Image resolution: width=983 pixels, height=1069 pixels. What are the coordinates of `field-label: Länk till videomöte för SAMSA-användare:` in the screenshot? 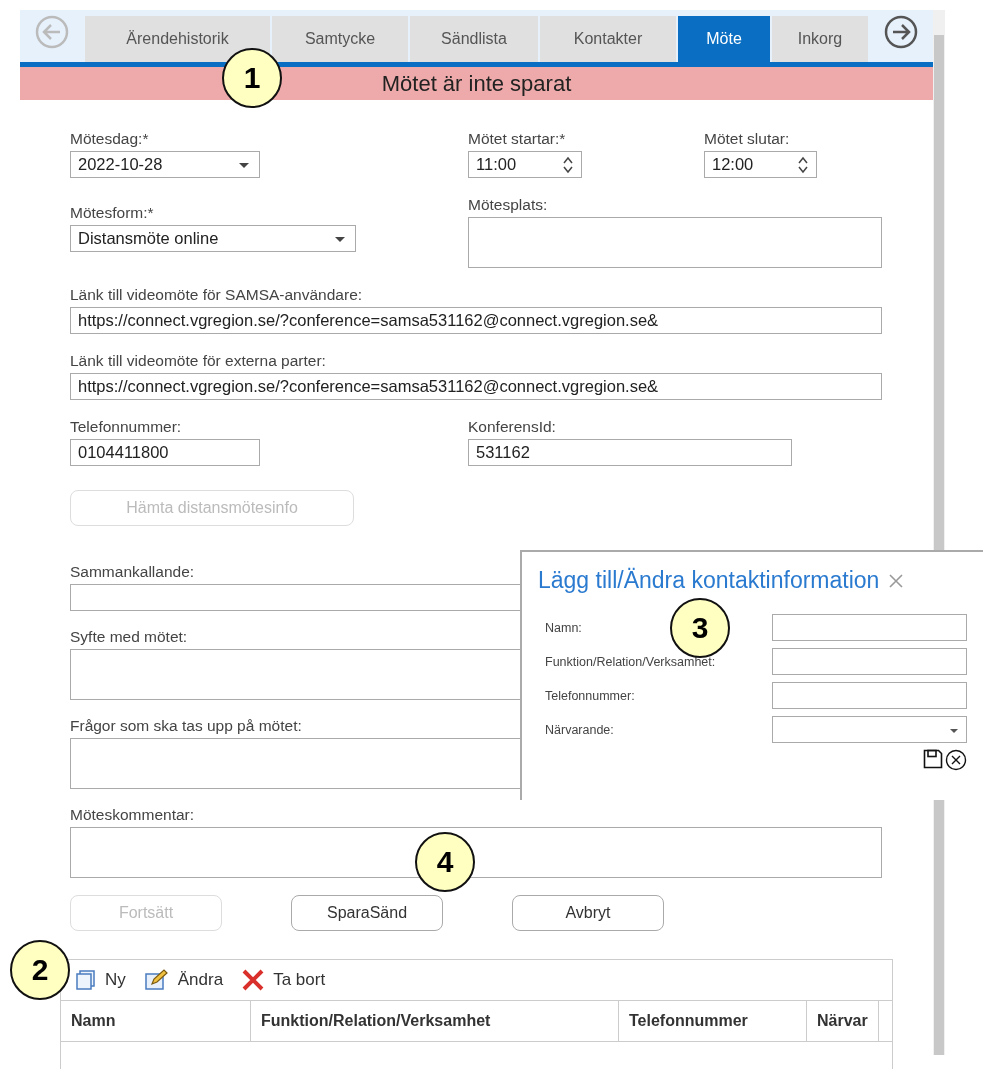 It's located at (216, 295).